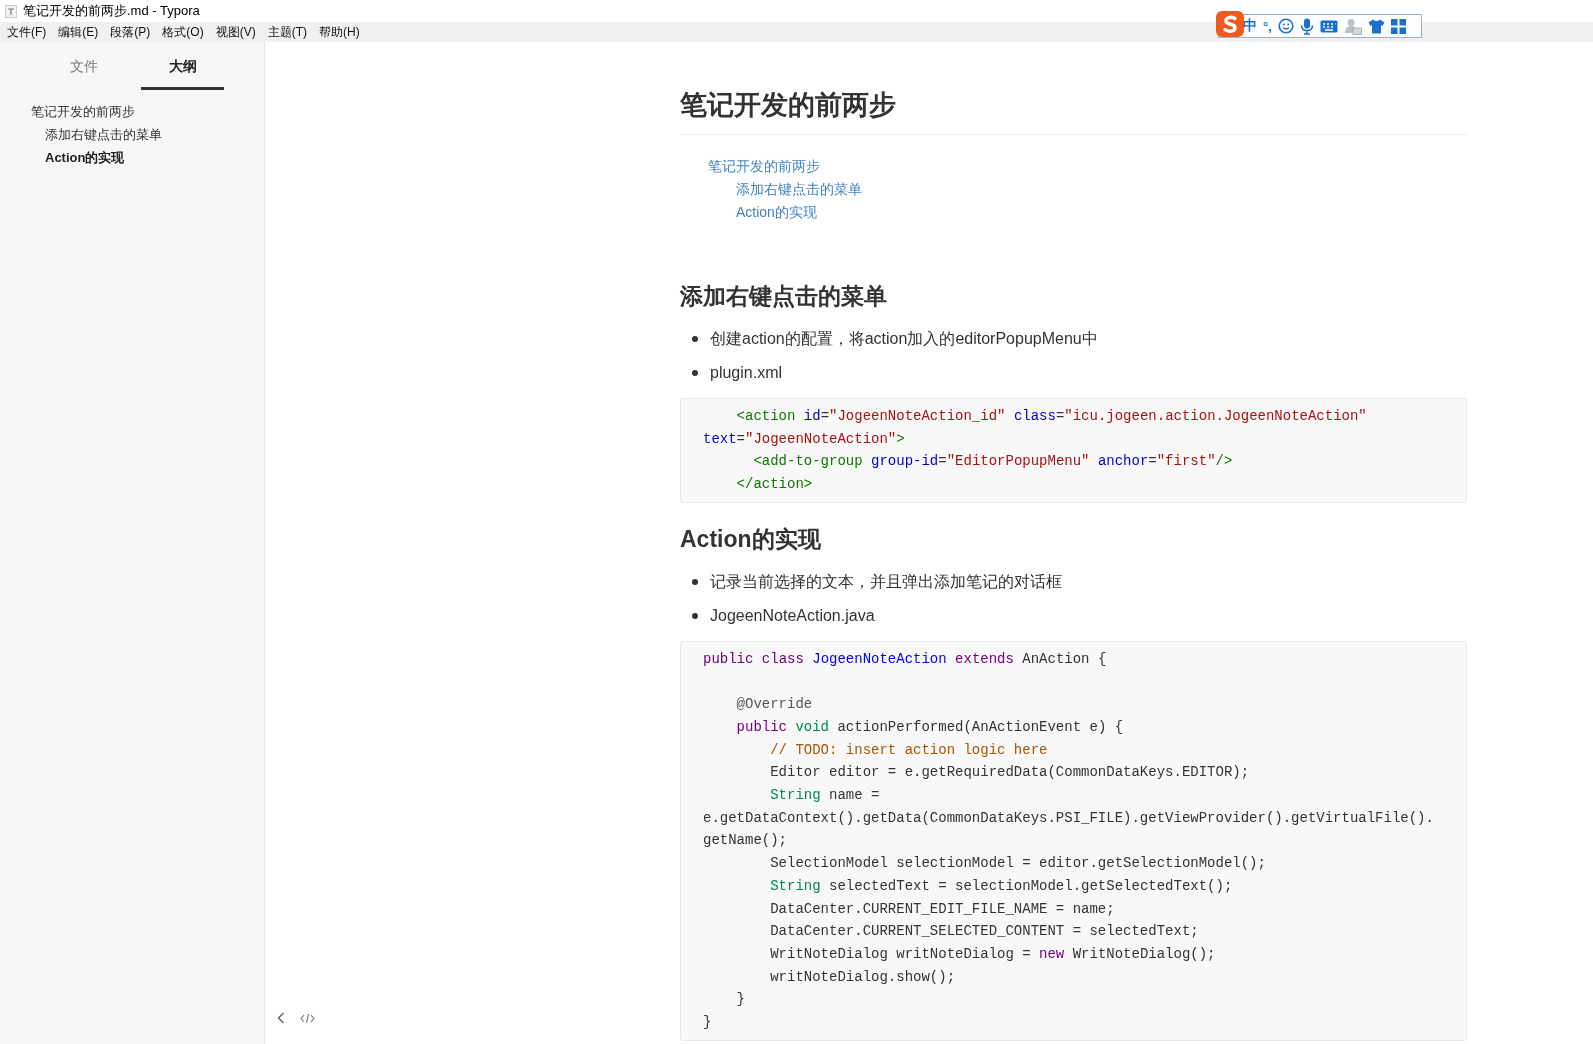 Image resolution: width=1593 pixels, height=1044 pixels. Describe the element at coordinates (1328, 26) in the screenshot. I see `keyboard-icon` at that location.